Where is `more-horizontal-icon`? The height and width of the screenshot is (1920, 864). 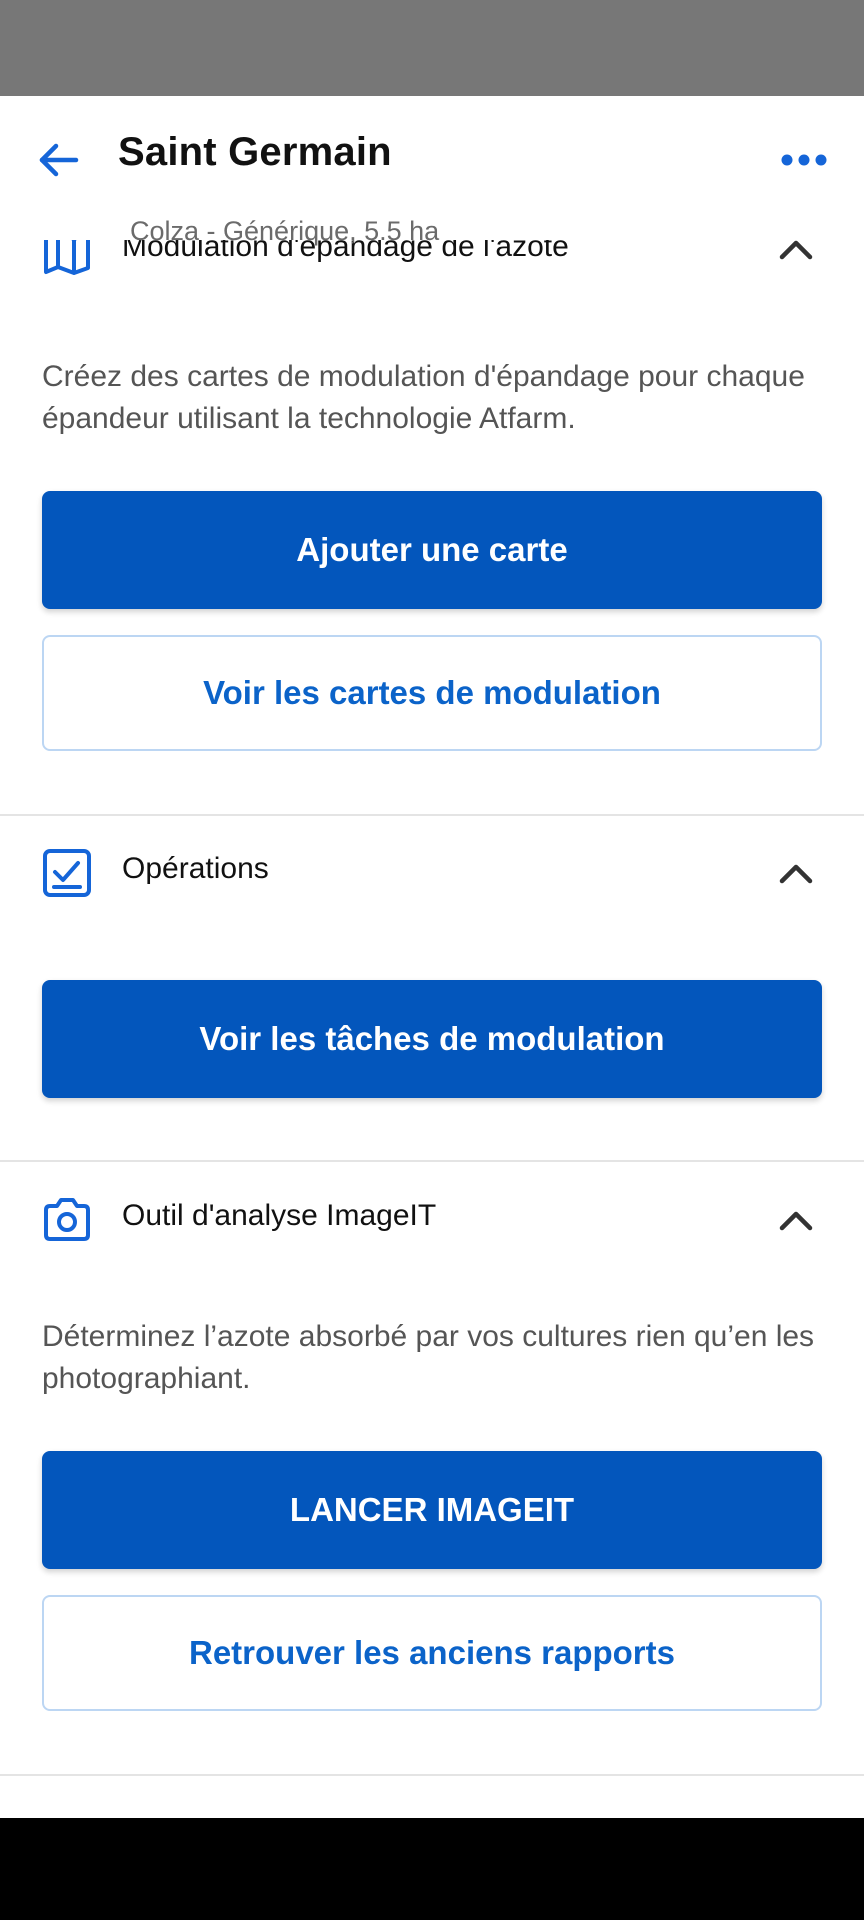
more-horizontal-icon is located at coordinates (804, 160).